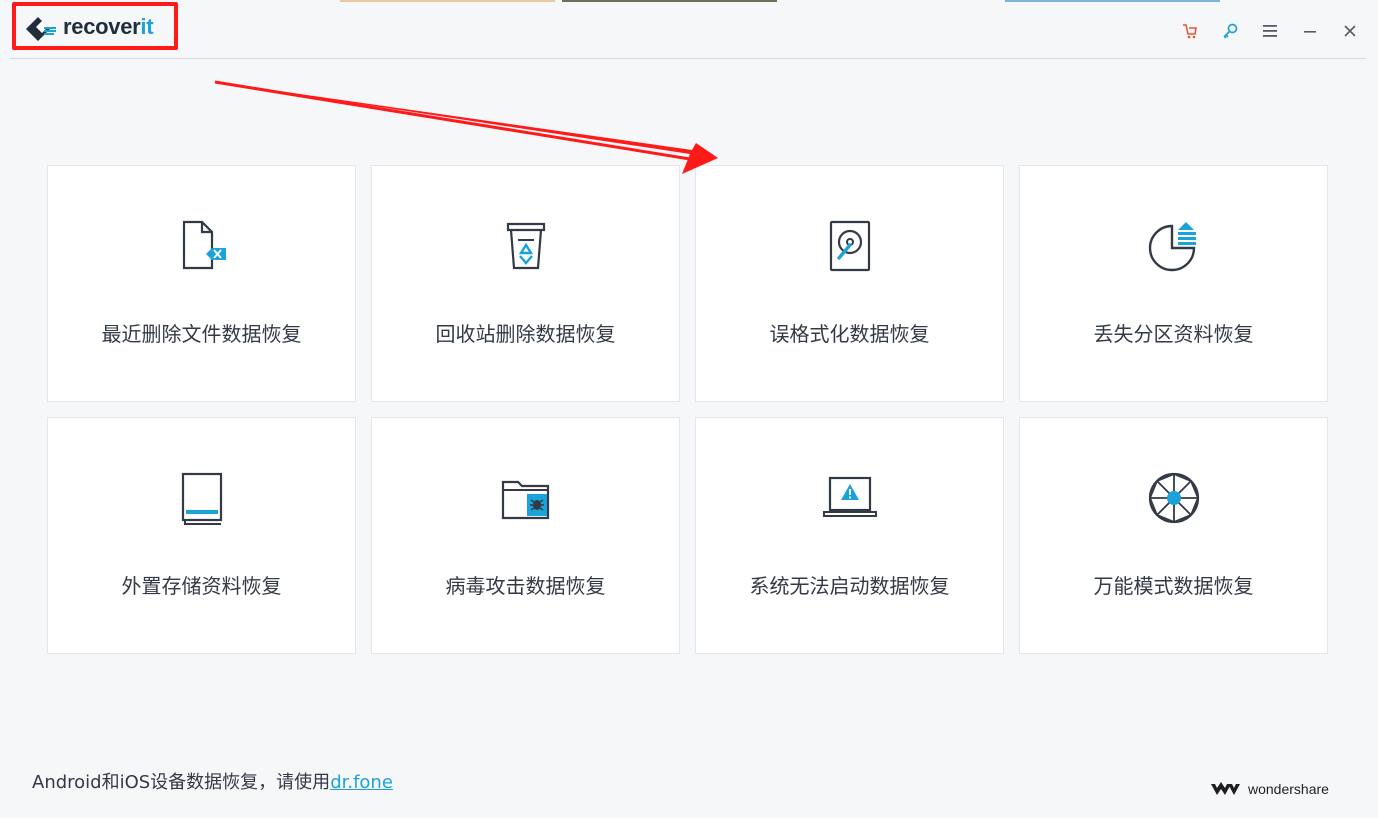 The image size is (1378, 818). What do you see at coordinates (525, 500) in the screenshot?
I see `virus-folder-icon` at bounding box center [525, 500].